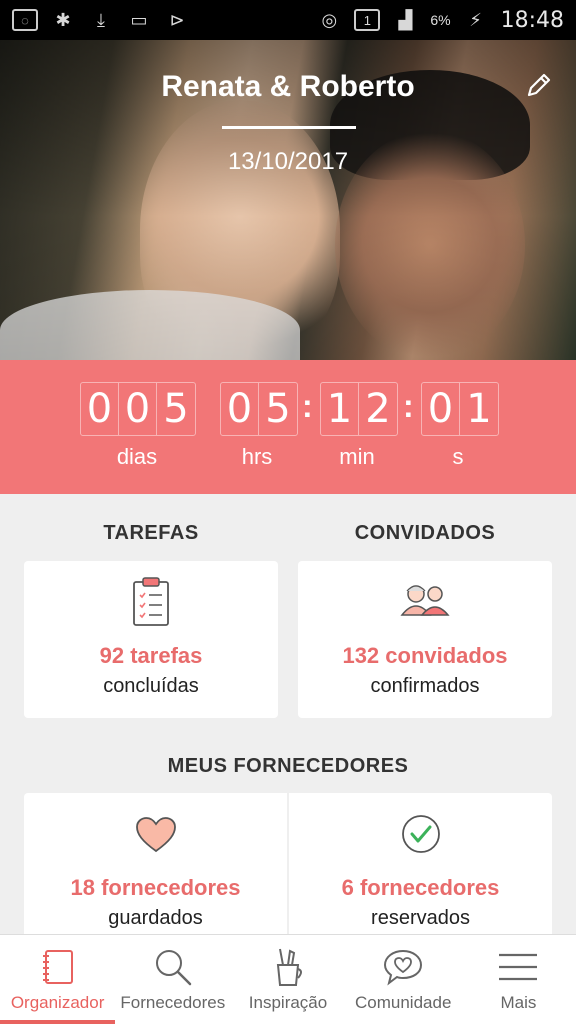  Describe the element at coordinates (139, 19) in the screenshot. I see `voicemail-icon: ▭` at that location.